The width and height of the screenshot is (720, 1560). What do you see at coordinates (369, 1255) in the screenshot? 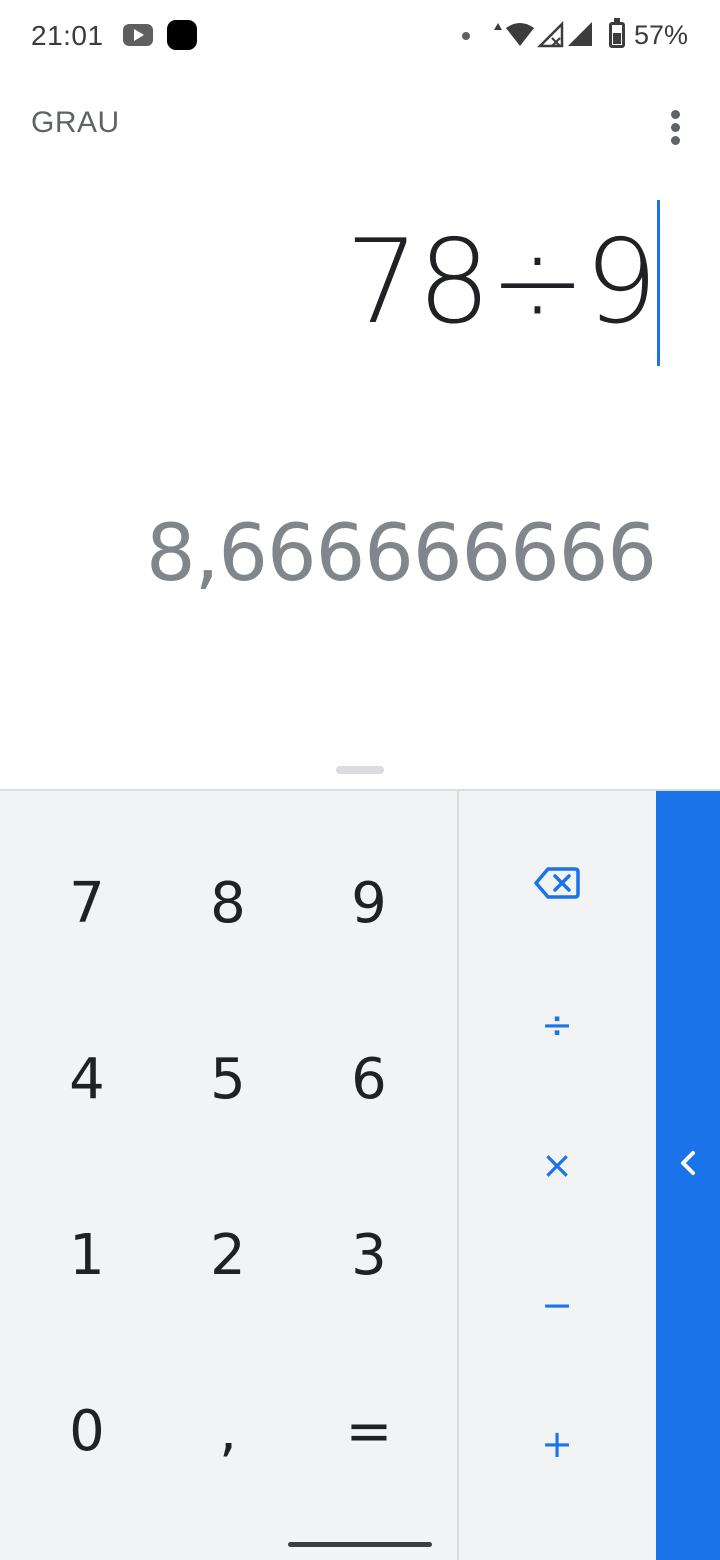
I see `key-3: 3` at bounding box center [369, 1255].